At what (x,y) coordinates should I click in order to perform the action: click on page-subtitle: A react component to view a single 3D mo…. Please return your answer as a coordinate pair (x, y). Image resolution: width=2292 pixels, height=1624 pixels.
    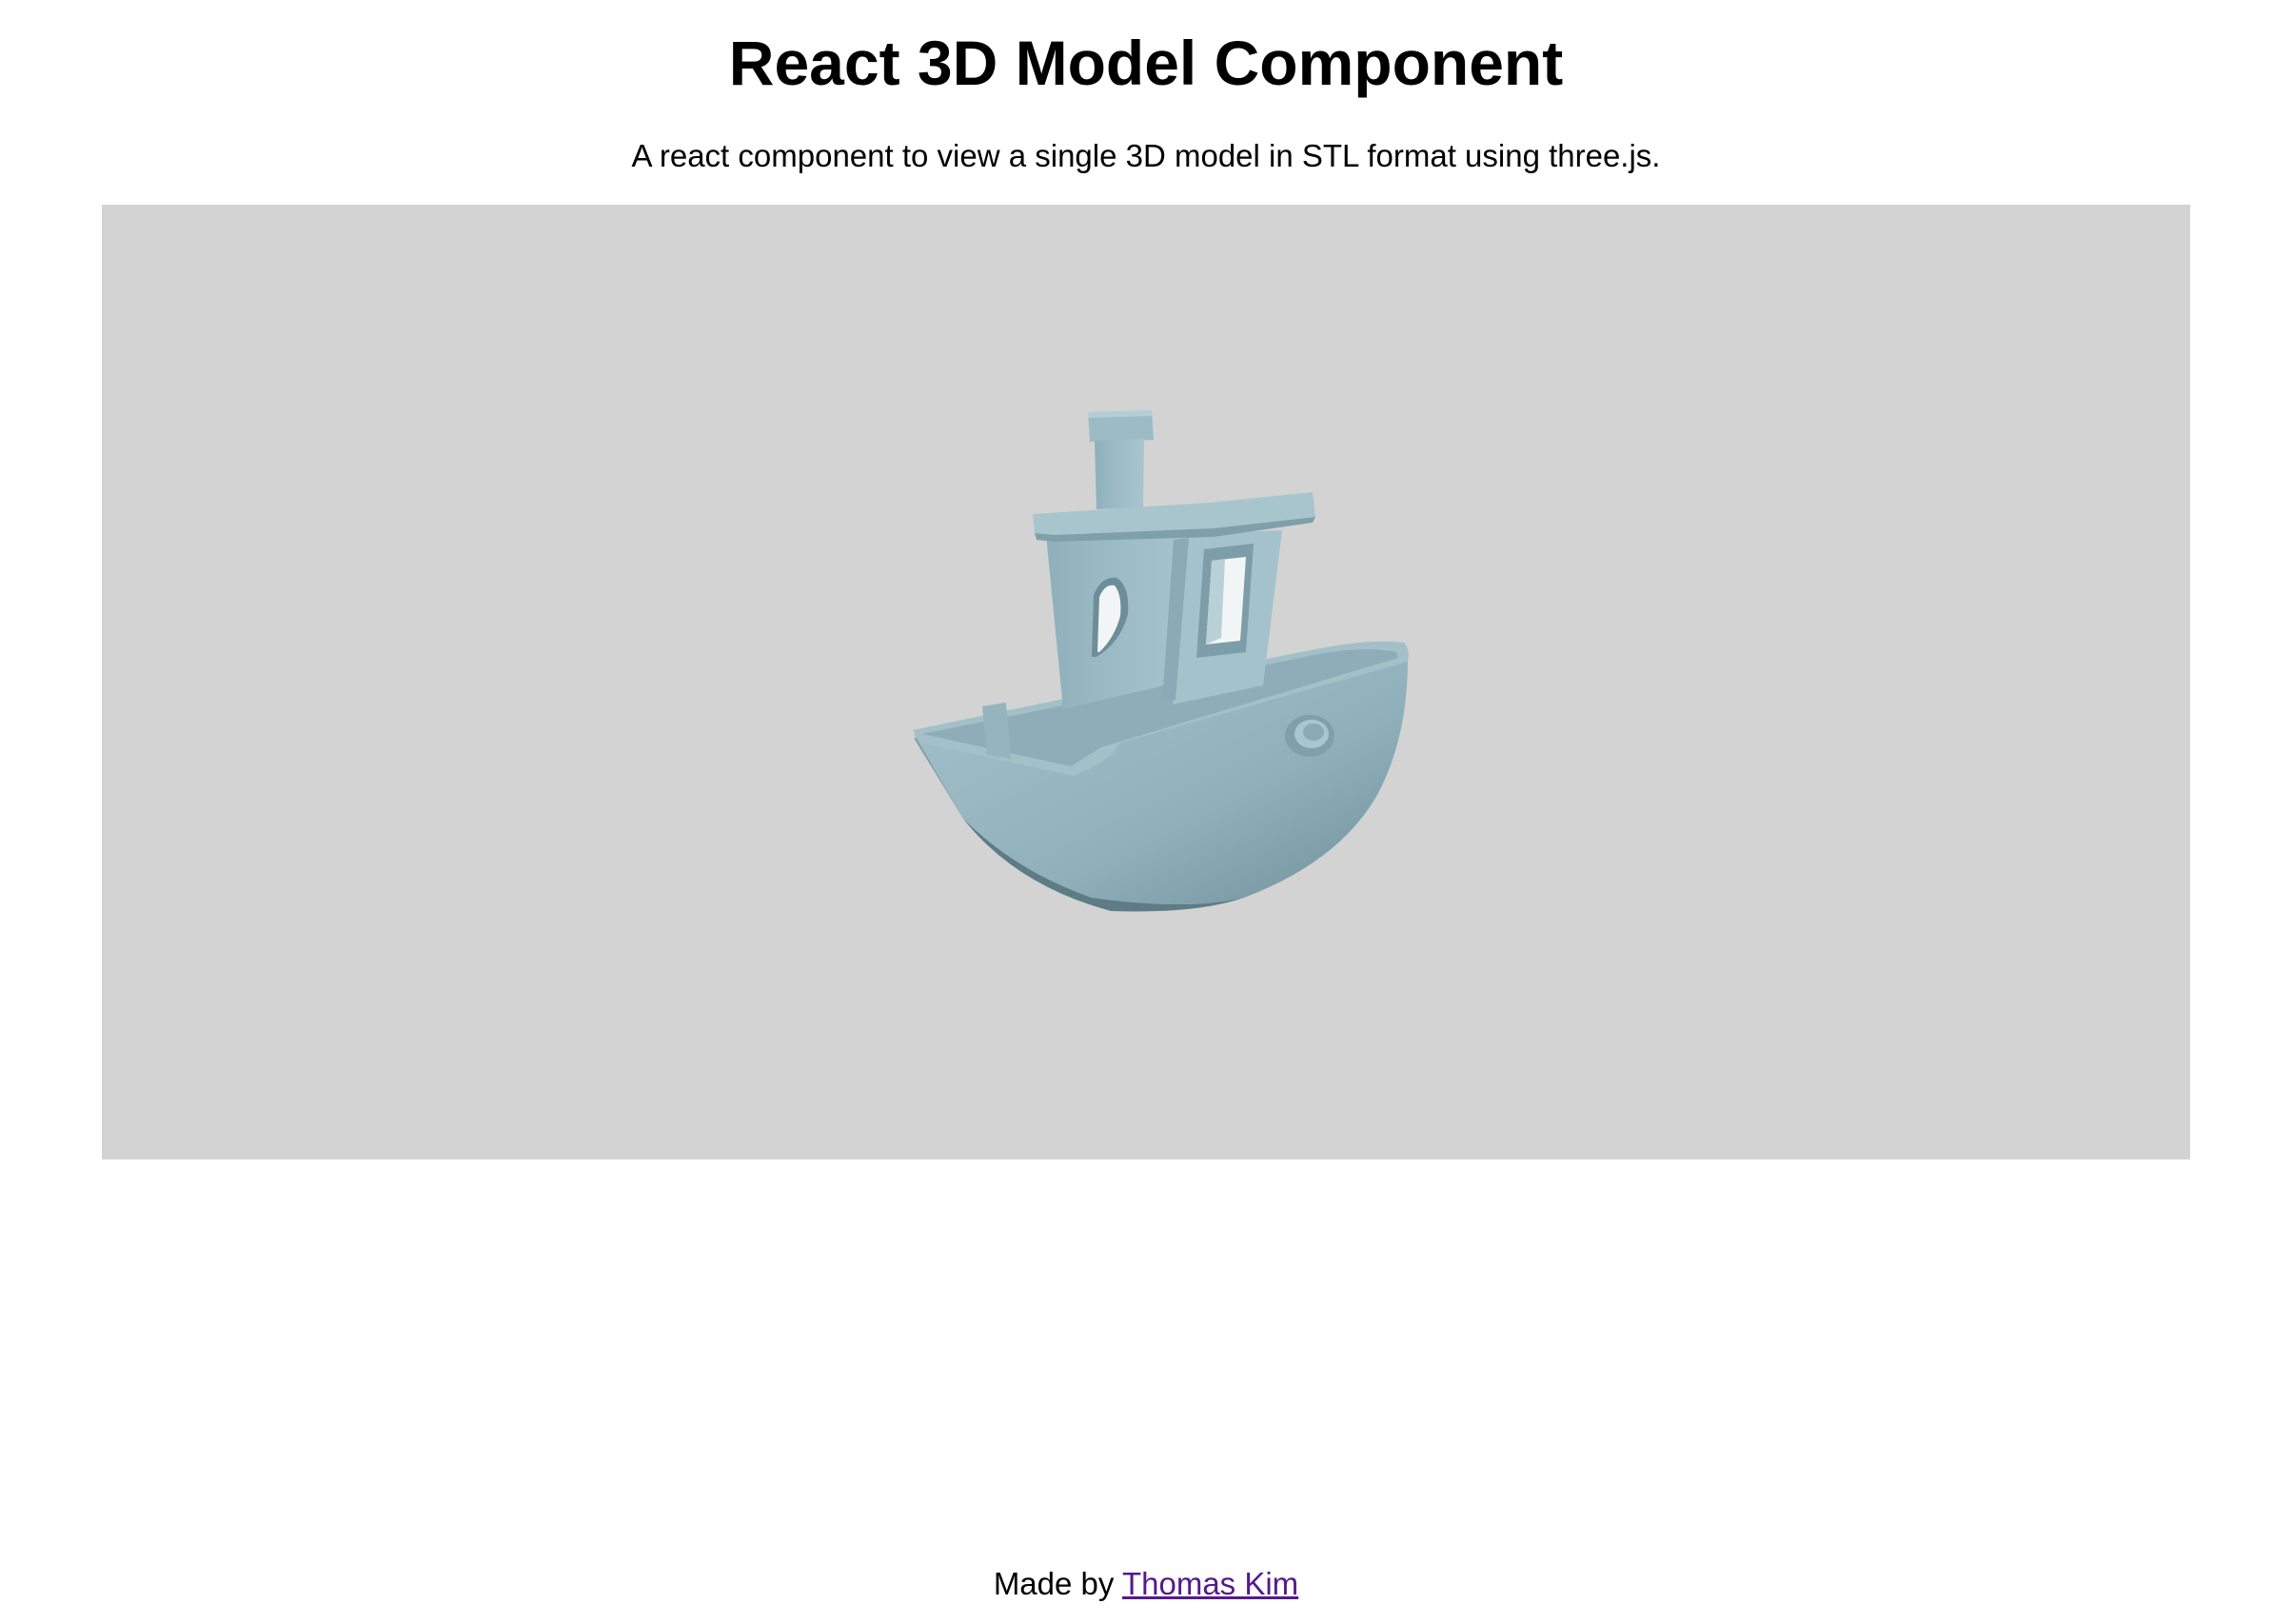
    Looking at the image, I should click on (1146, 155).